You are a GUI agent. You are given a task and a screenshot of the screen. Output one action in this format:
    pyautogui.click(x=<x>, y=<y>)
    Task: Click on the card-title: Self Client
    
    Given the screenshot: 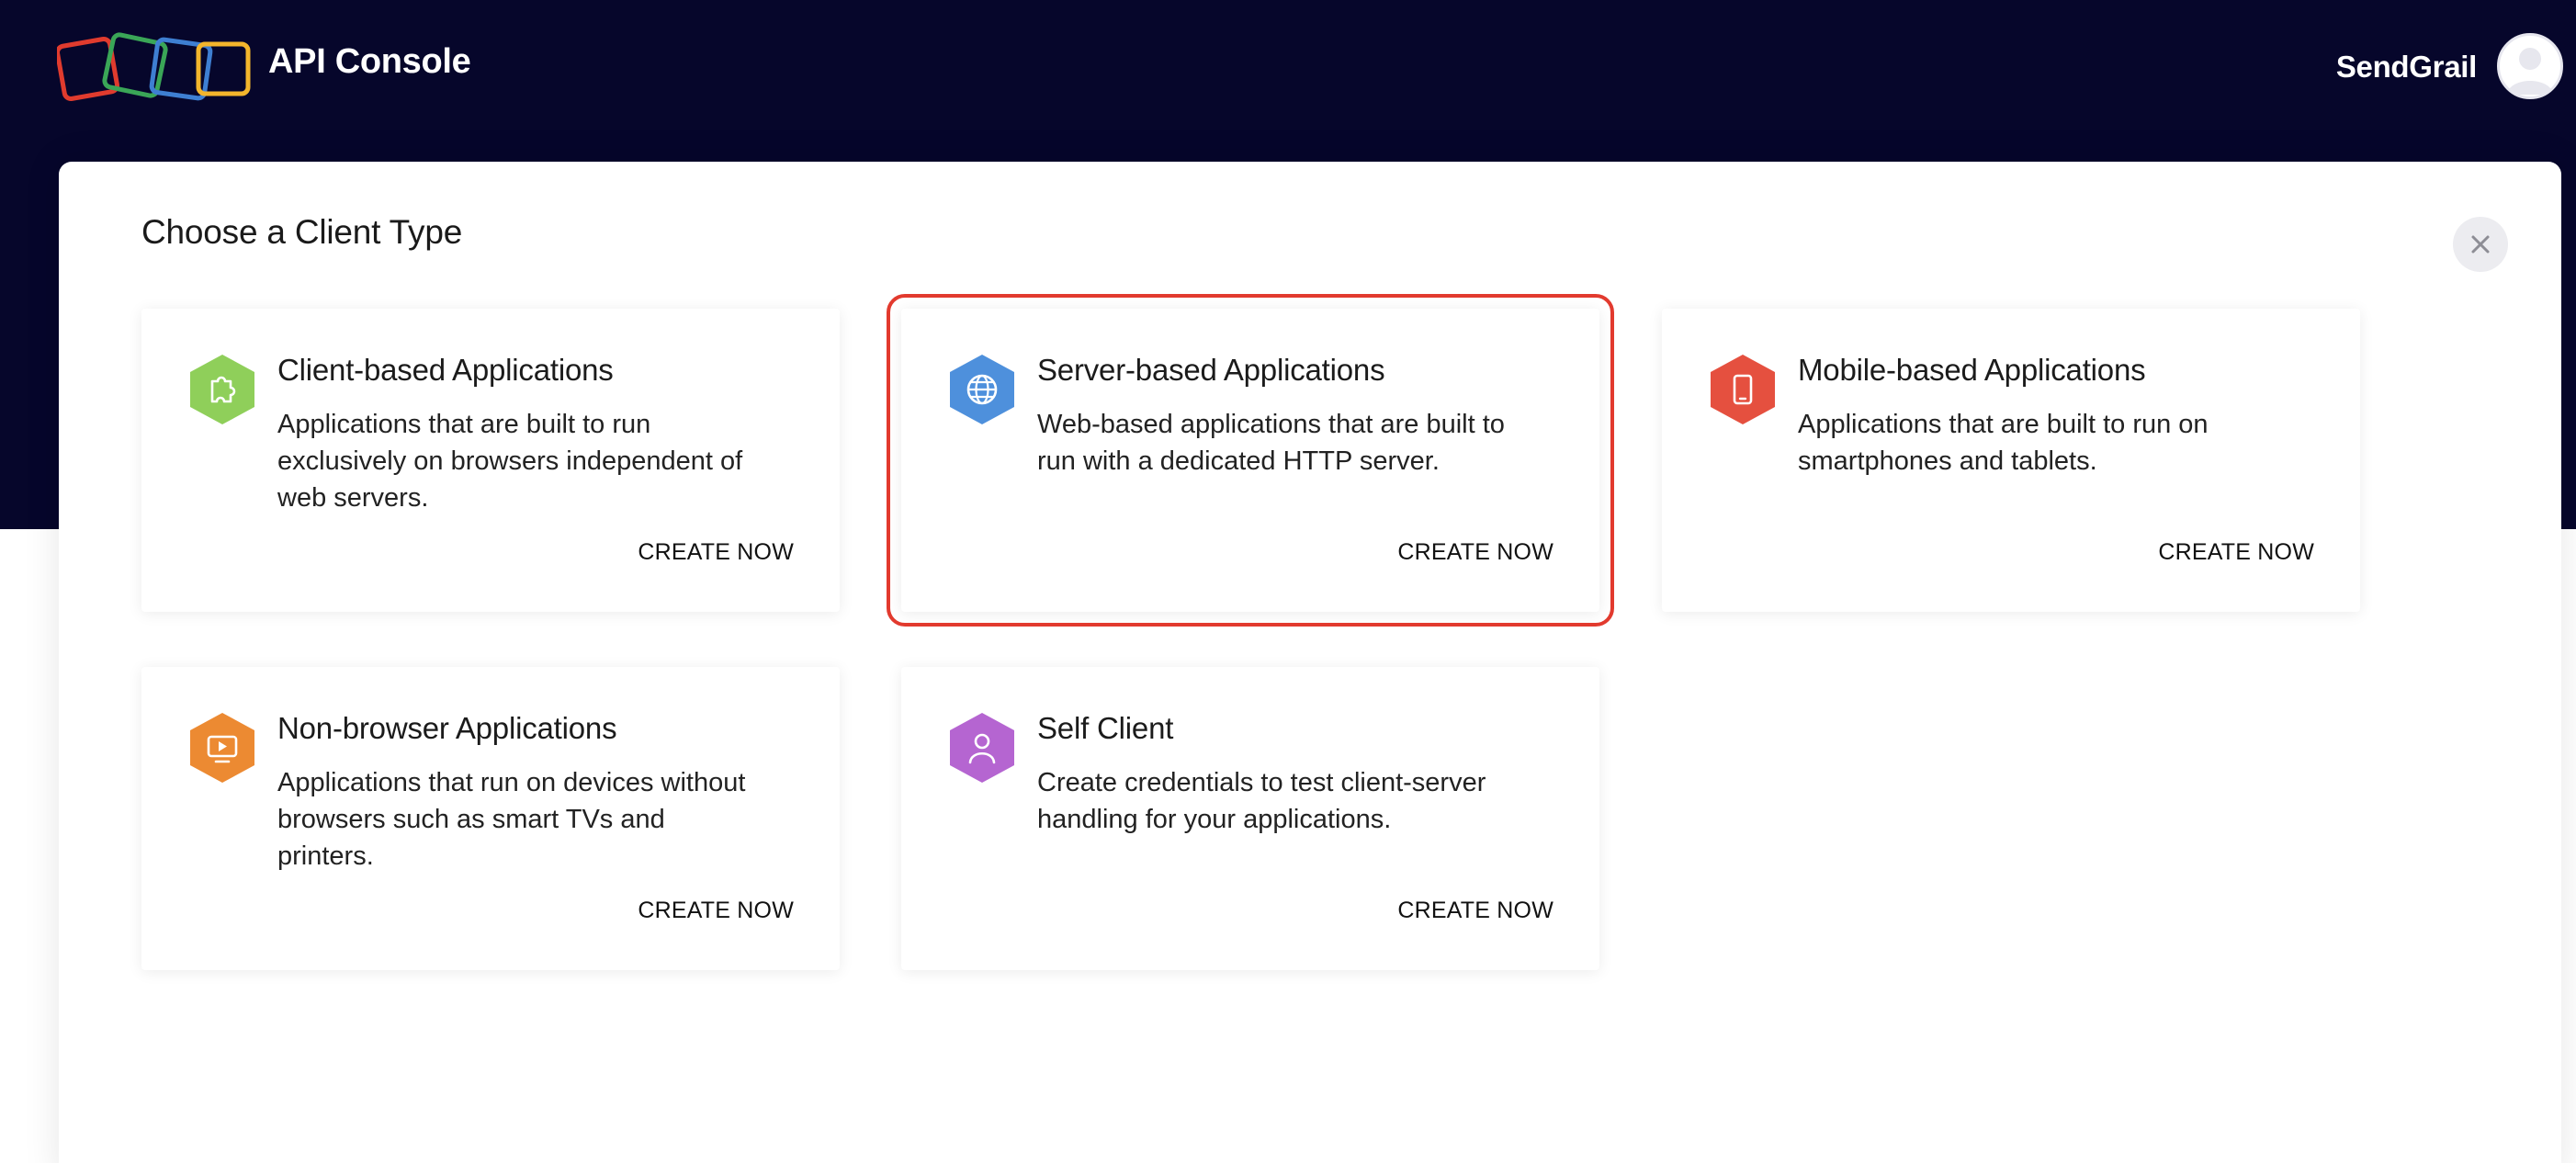 What is the action you would take?
    pyautogui.click(x=1105, y=728)
    